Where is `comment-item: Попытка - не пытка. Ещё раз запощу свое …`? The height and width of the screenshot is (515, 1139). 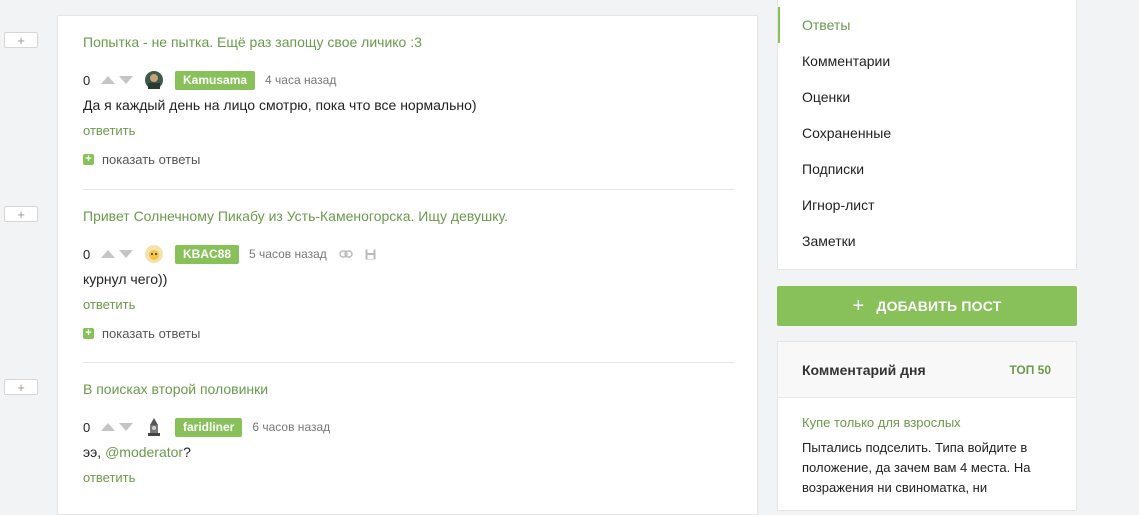 comment-item: Попытка - не пытка. Ещё раз запощу свое … is located at coordinates (408, 100).